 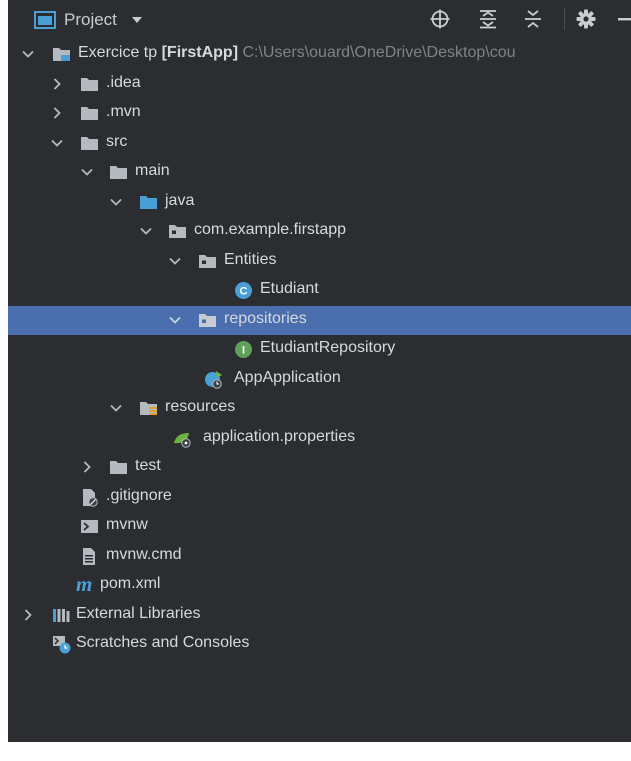 I want to click on tree-node-scratches: Scratches and Consoles, so click(x=319, y=645).